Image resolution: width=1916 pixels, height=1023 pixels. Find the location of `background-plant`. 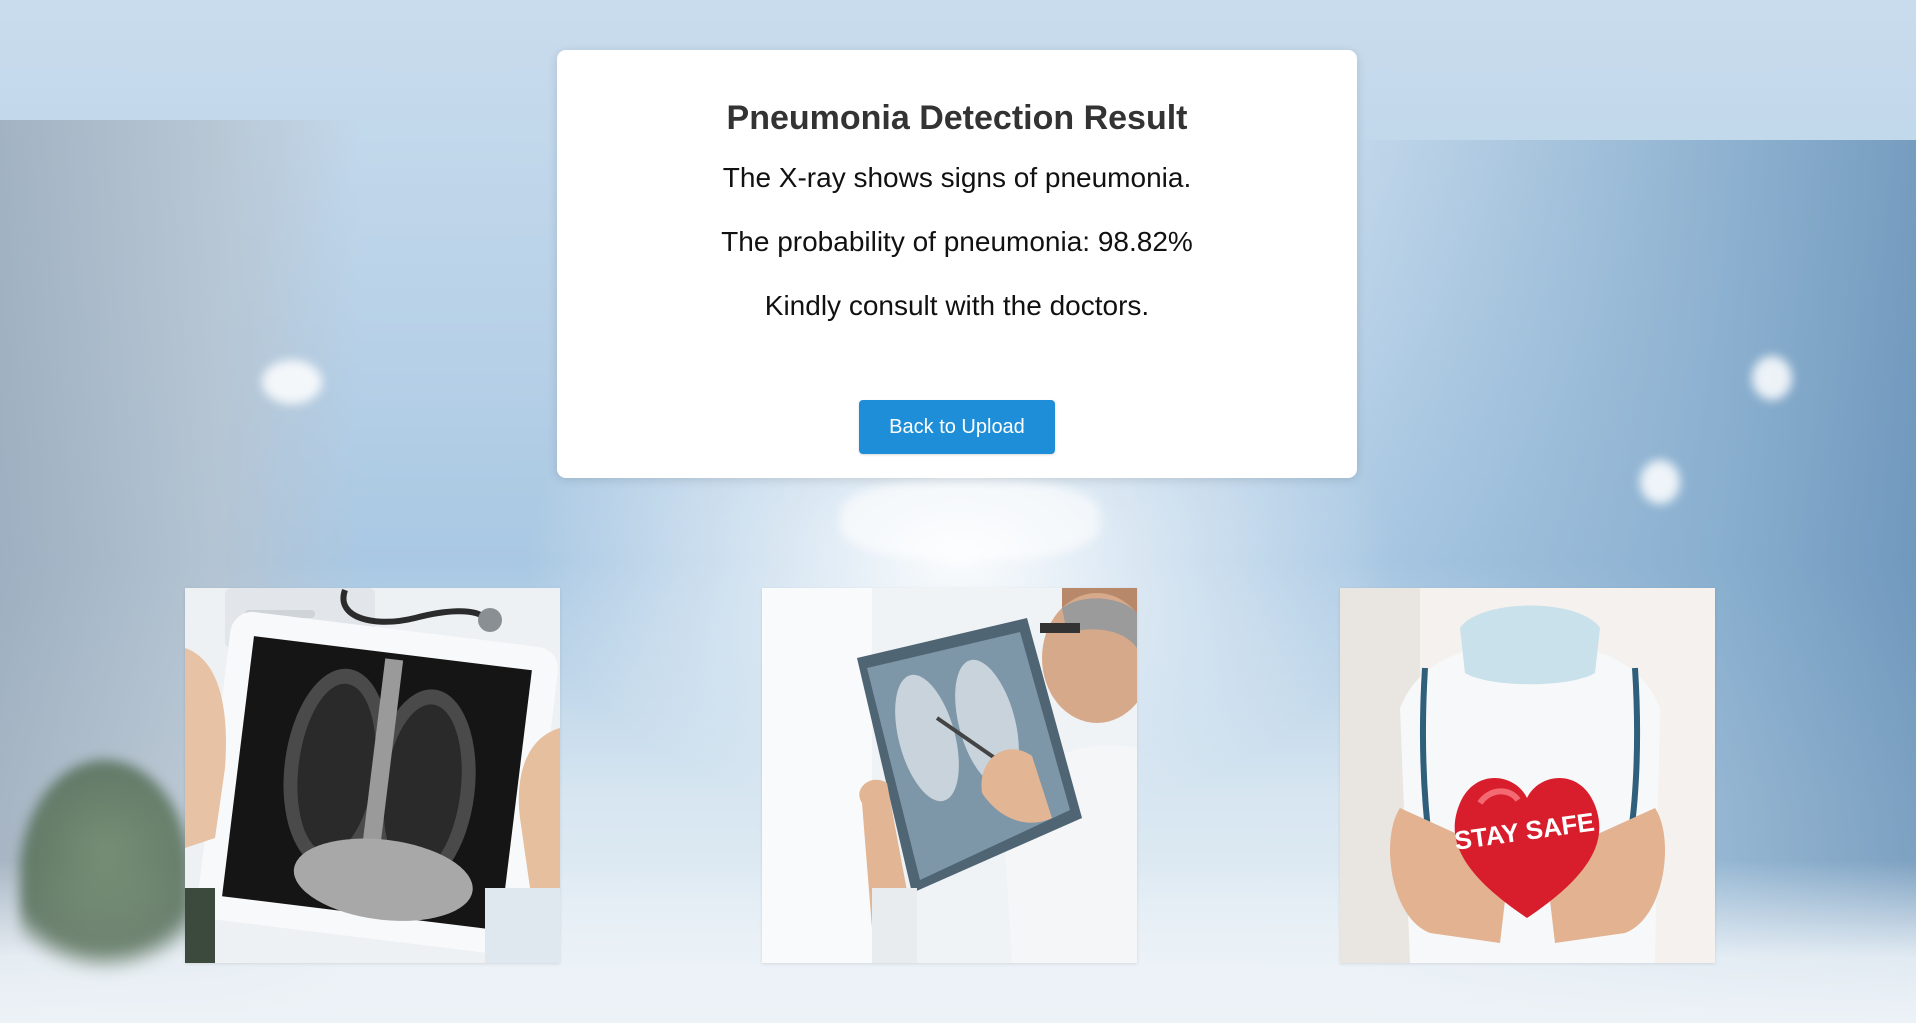

background-plant is located at coordinates (105, 875).